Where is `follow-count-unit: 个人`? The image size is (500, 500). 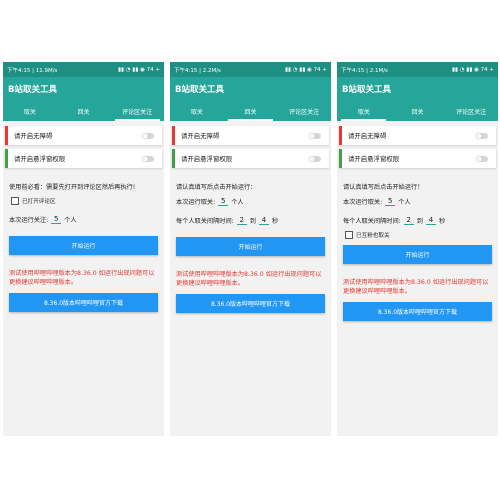 follow-count-unit: 个人 is located at coordinates (70, 220).